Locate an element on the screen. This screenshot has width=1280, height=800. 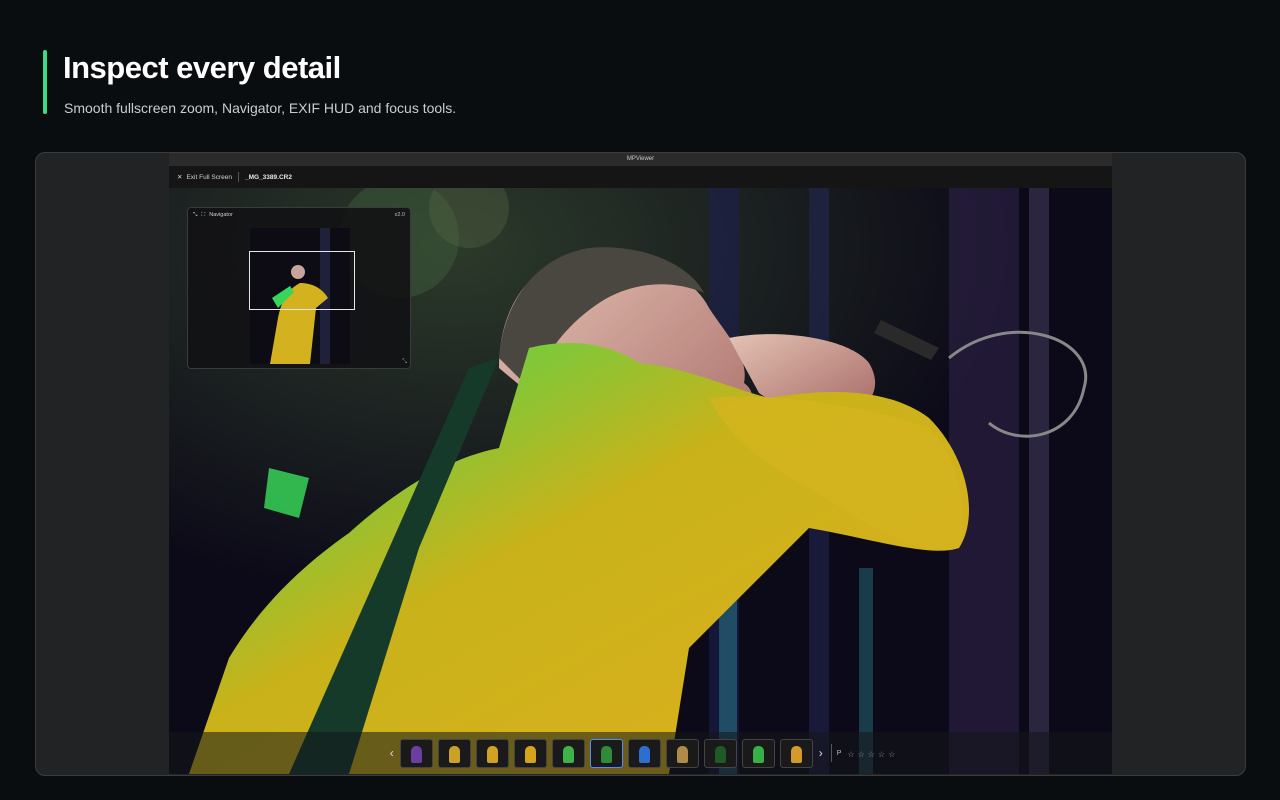
window-title: MPViewer is located at coordinates (640, 159).